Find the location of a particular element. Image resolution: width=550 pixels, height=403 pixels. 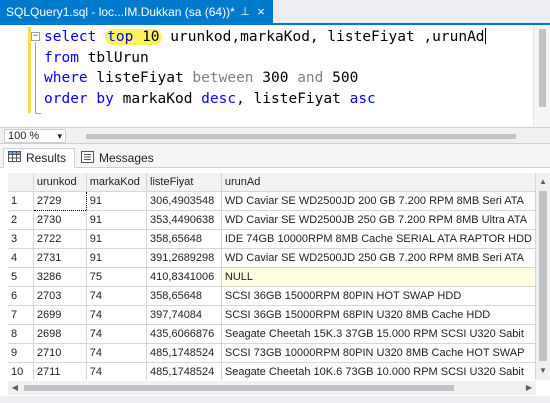

table-cell: 435,6066876 is located at coordinates (184, 334).